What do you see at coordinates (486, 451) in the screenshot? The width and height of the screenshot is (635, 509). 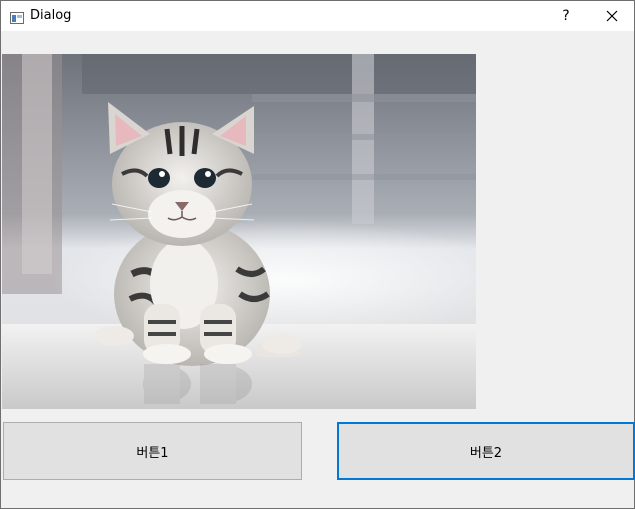 I see `button-2: 버튼2` at bounding box center [486, 451].